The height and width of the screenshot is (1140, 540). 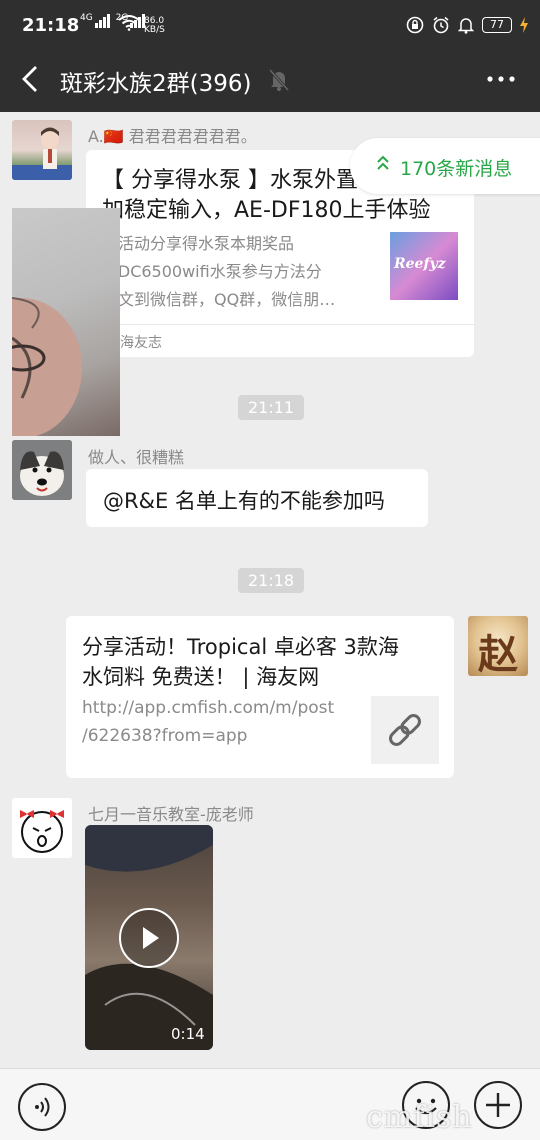 I want to click on message-text: @R&E 名单上有的不能参加吗, so click(x=244, y=501).